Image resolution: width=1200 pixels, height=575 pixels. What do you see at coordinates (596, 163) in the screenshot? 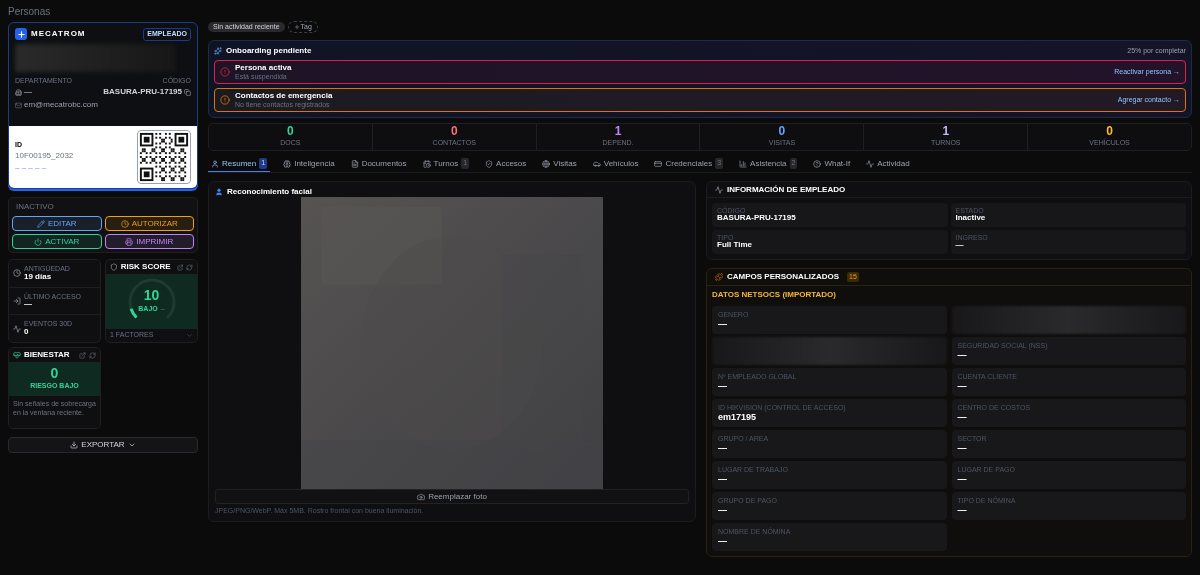
I see `car-icon` at bounding box center [596, 163].